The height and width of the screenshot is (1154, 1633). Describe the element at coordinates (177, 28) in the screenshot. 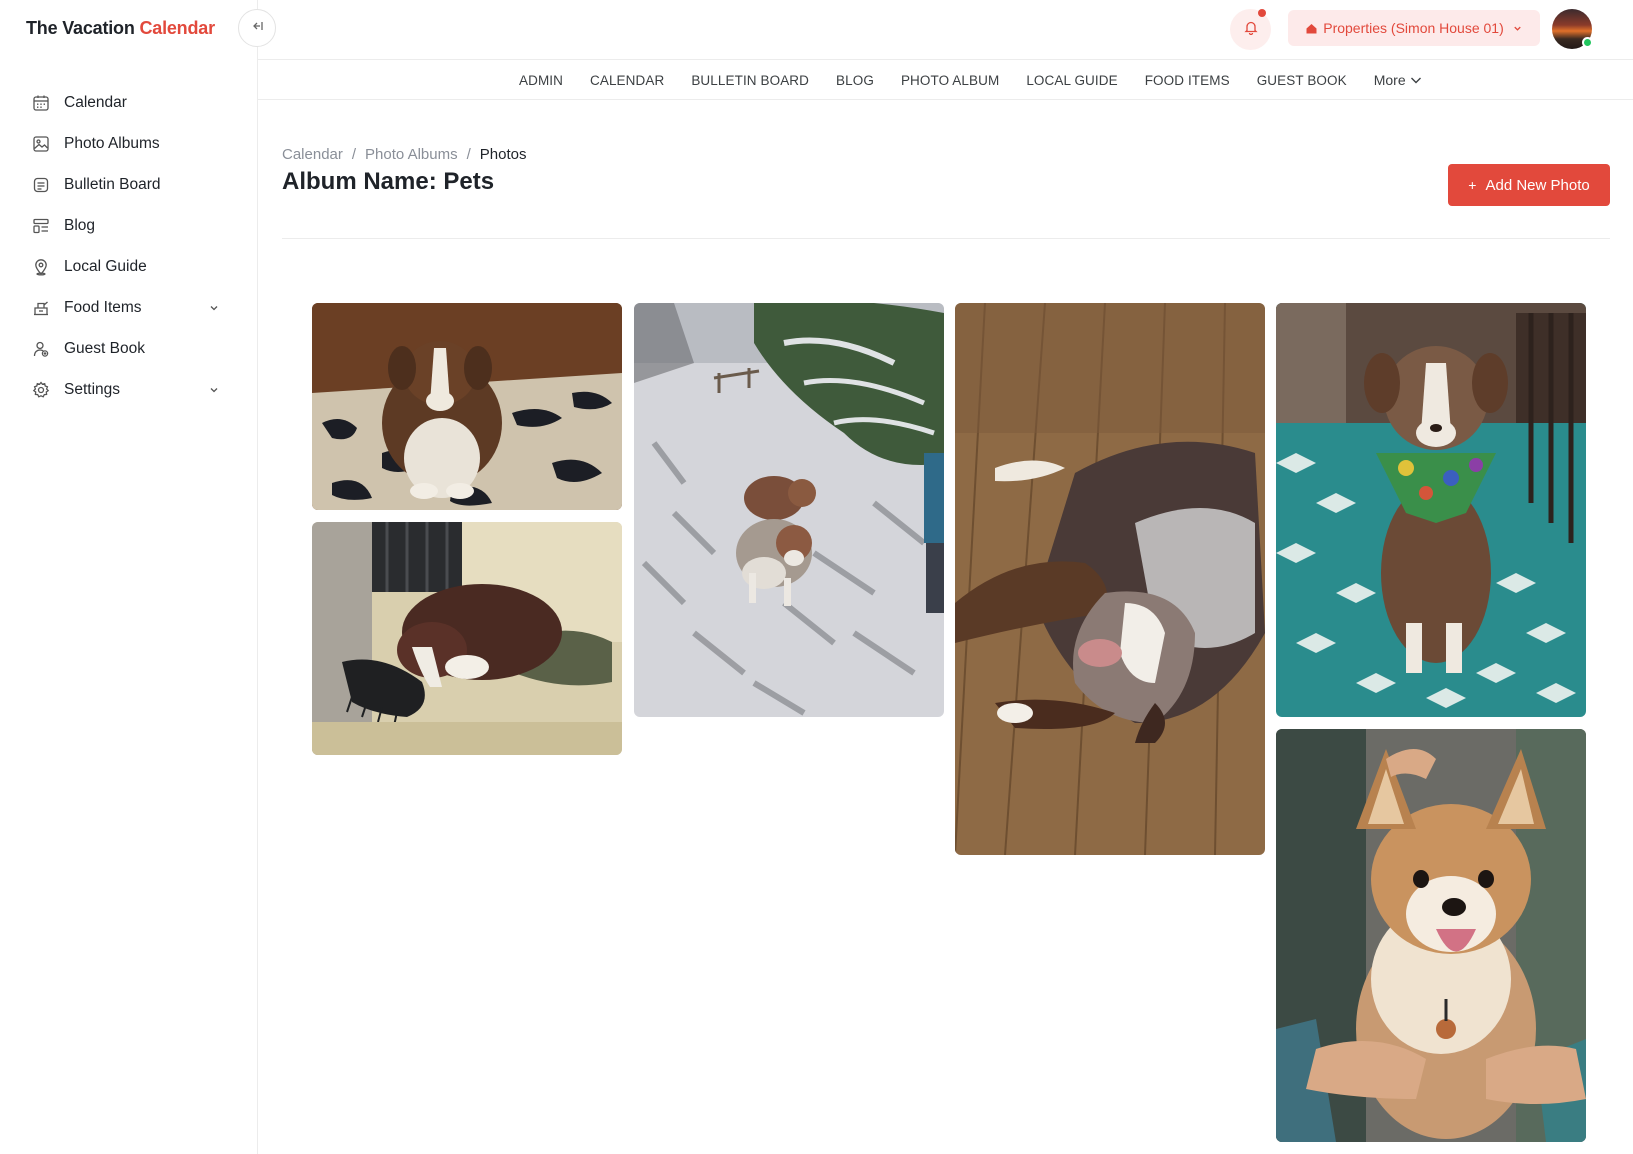

I see `brand-name-part2: Calendar` at that location.